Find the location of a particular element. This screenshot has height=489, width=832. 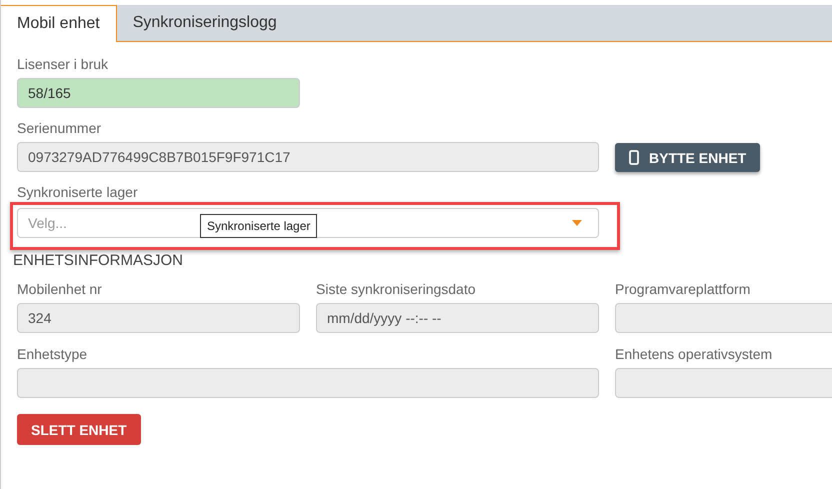

dropdown-caret-icon is located at coordinates (577, 223).